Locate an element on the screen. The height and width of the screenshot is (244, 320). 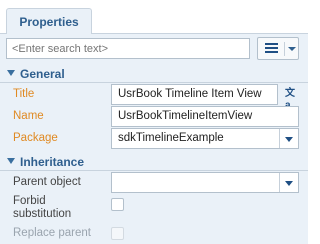
name-label: Name is located at coordinates (28, 116).